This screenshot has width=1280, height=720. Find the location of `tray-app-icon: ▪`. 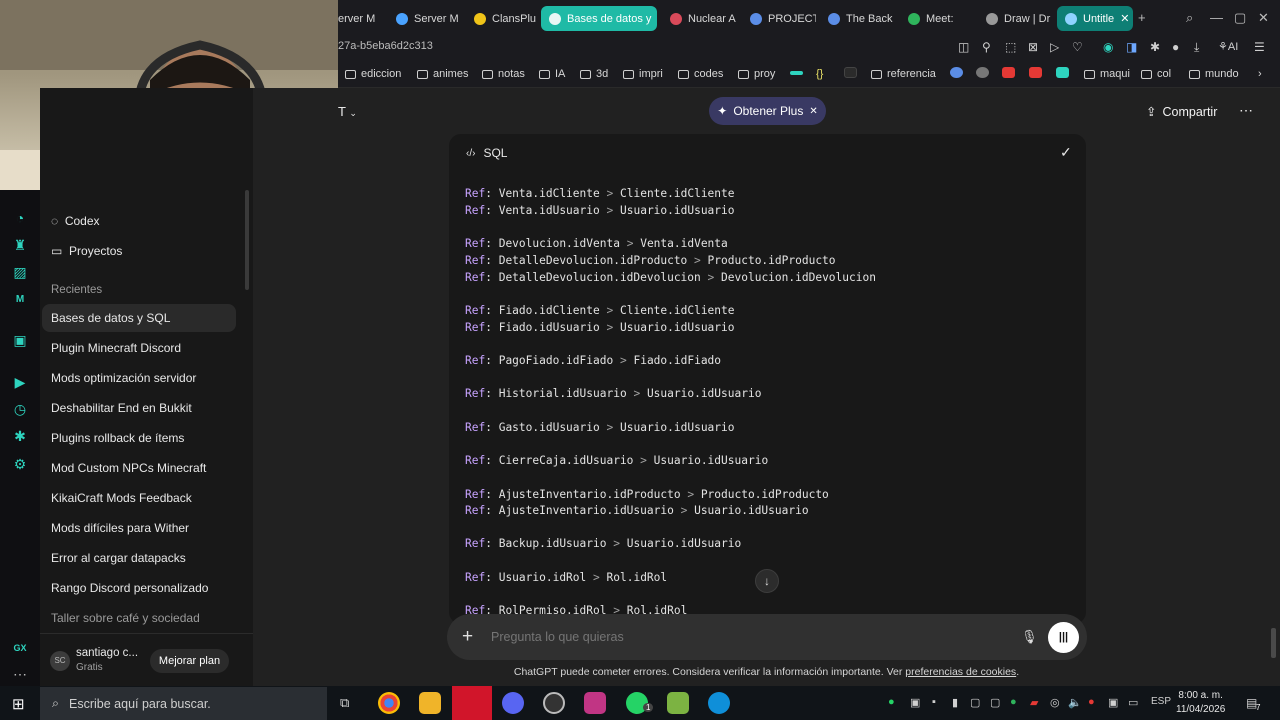

tray-app-icon: ▪ is located at coordinates (934, 702).